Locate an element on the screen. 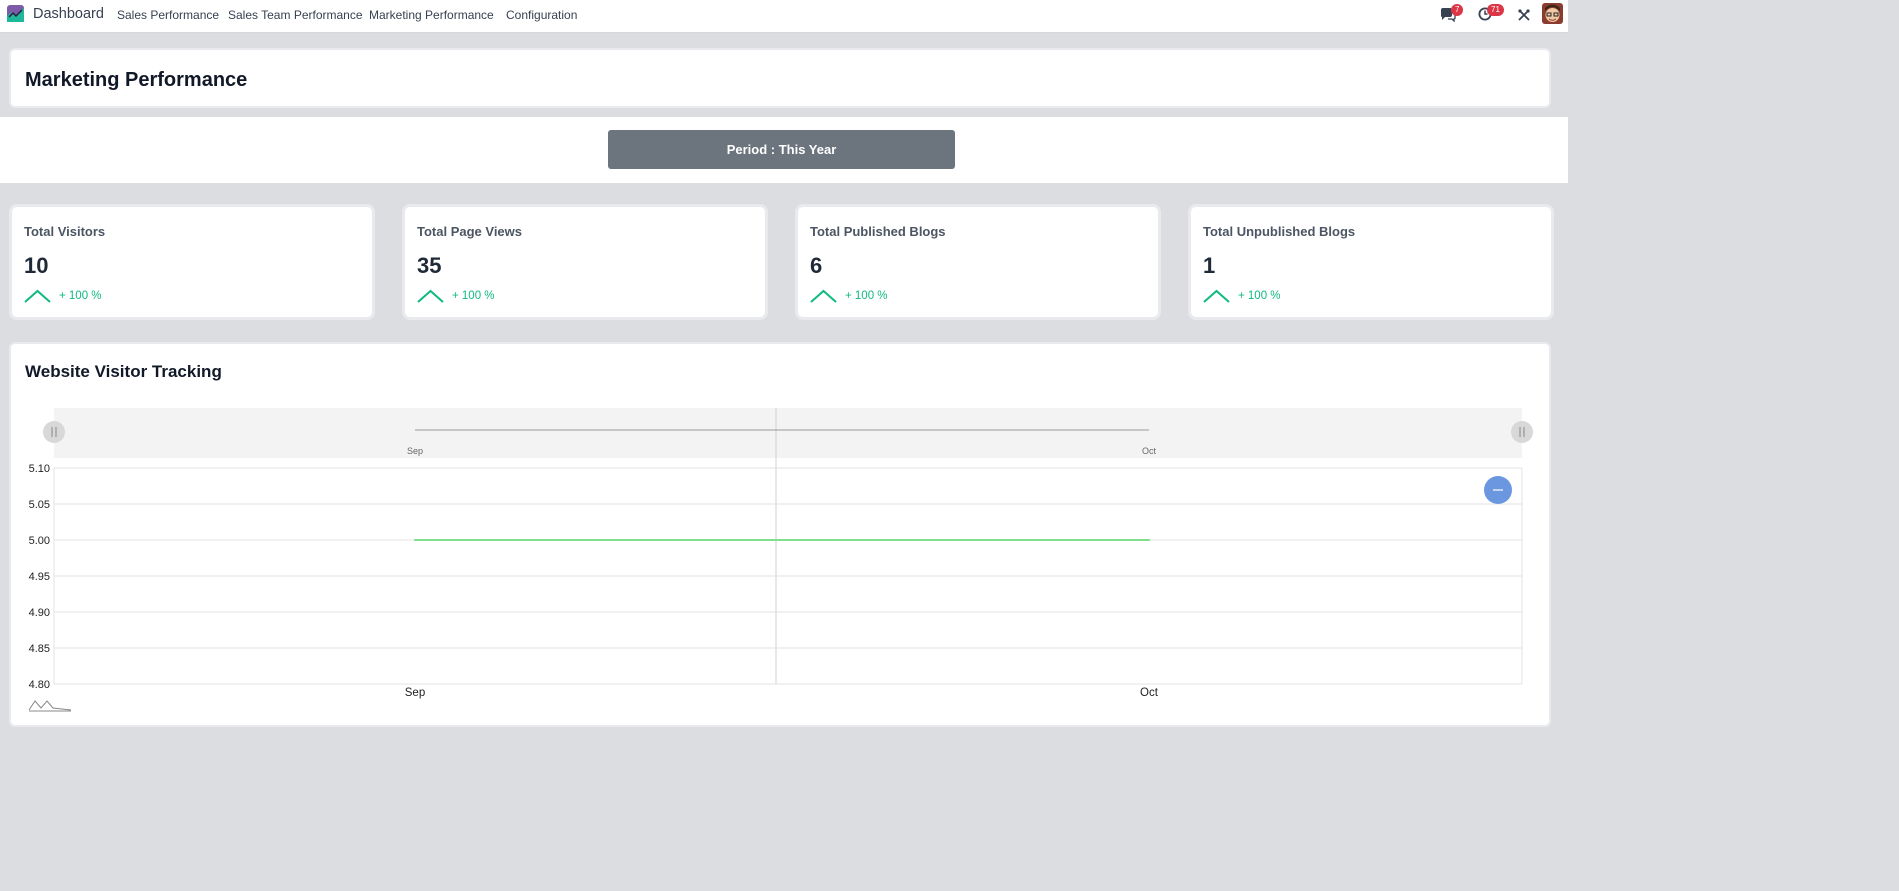 The height and width of the screenshot is (891, 1899). kpi-card-total-visitors: Total Visitors 10 + 100 % is located at coordinates (192, 262).